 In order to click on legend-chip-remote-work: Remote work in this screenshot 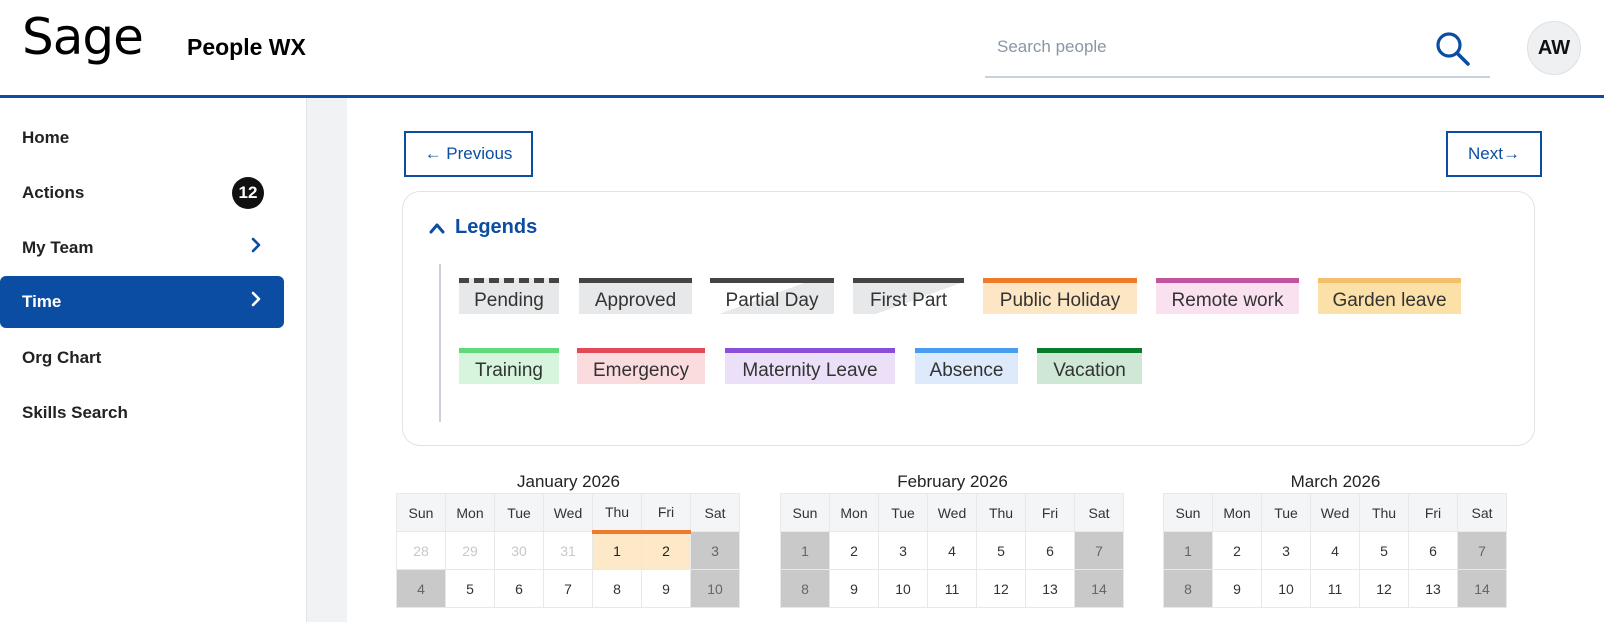, I will do `click(1227, 296)`.